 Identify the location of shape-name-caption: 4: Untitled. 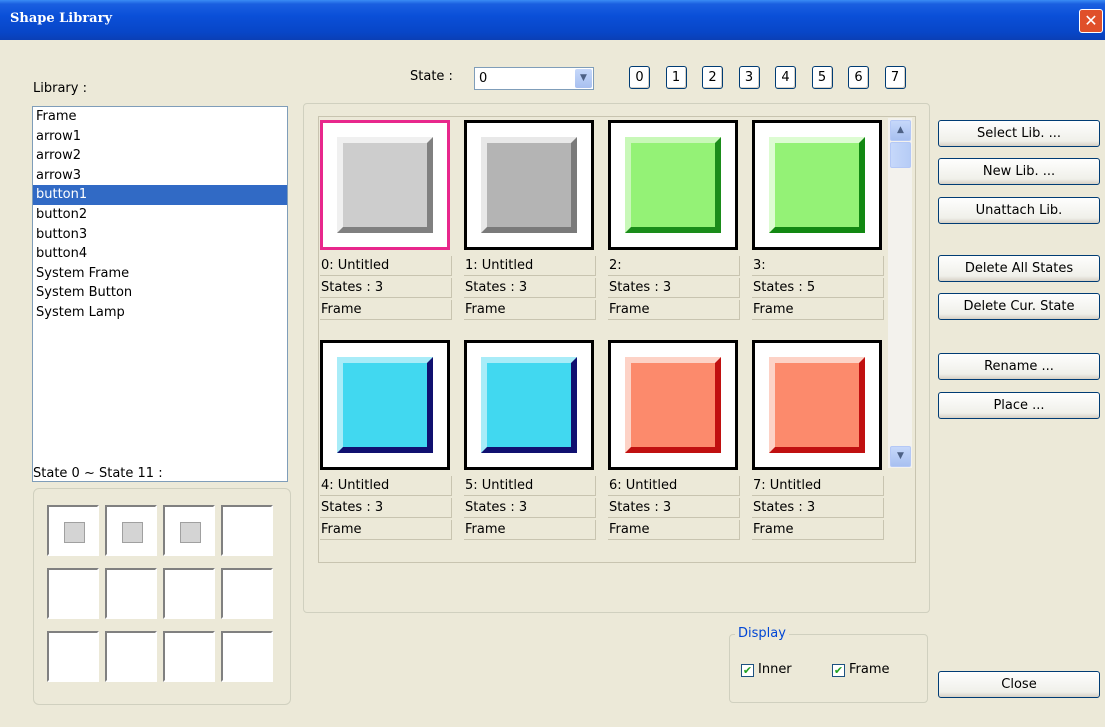
(386, 486).